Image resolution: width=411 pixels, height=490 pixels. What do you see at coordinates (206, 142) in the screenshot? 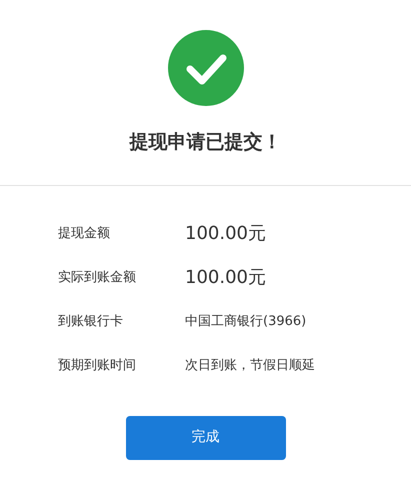
I see `success-title: 提现申请已提交！` at bounding box center [206, 142].